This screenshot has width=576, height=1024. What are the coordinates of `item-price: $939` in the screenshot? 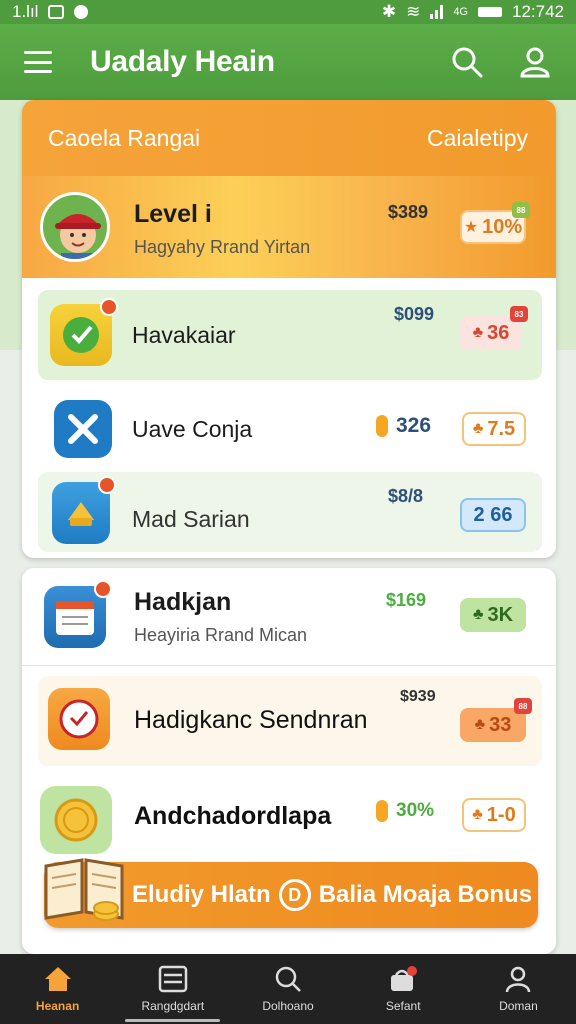 It's located at (418, 696).